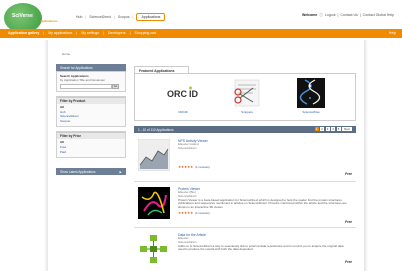 The height and width of the screenshot is (271, 402). I want to click on filter-price-paid: Paid, so click(91, 152).